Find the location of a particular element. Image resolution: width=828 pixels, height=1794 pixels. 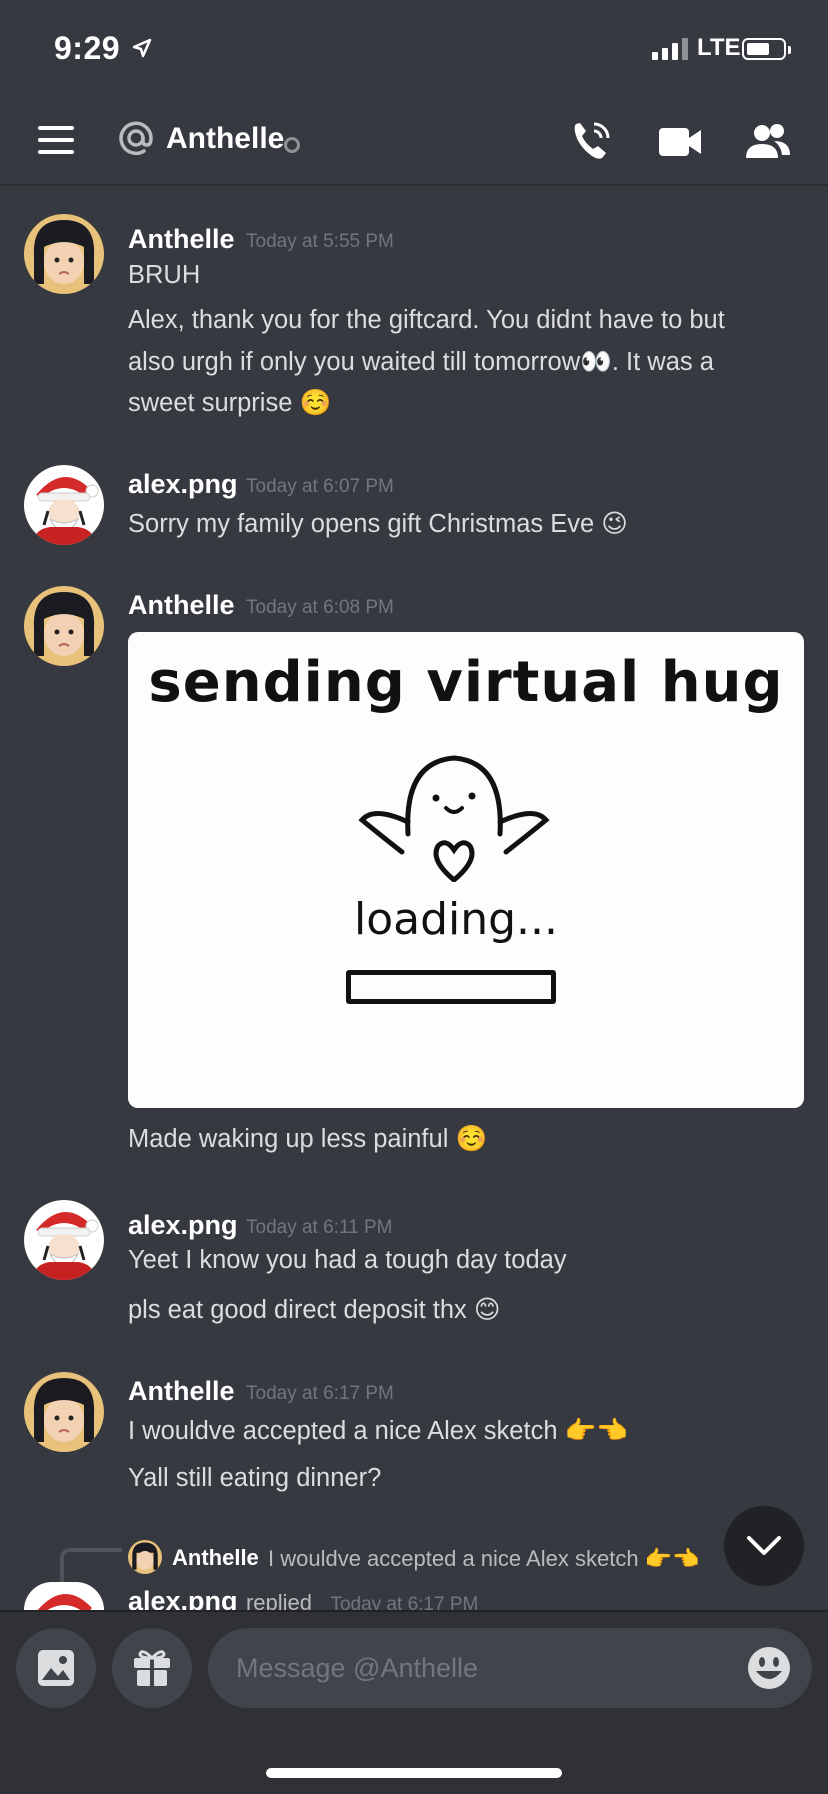

message-timestamp: Today at 6:08 PM is located at coordinates (320, 607).